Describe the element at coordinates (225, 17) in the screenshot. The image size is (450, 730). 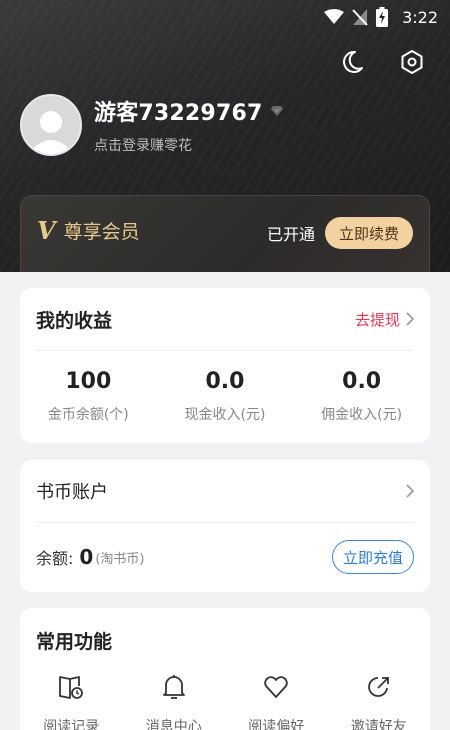
I see `status-bar: 3:22` at that location.